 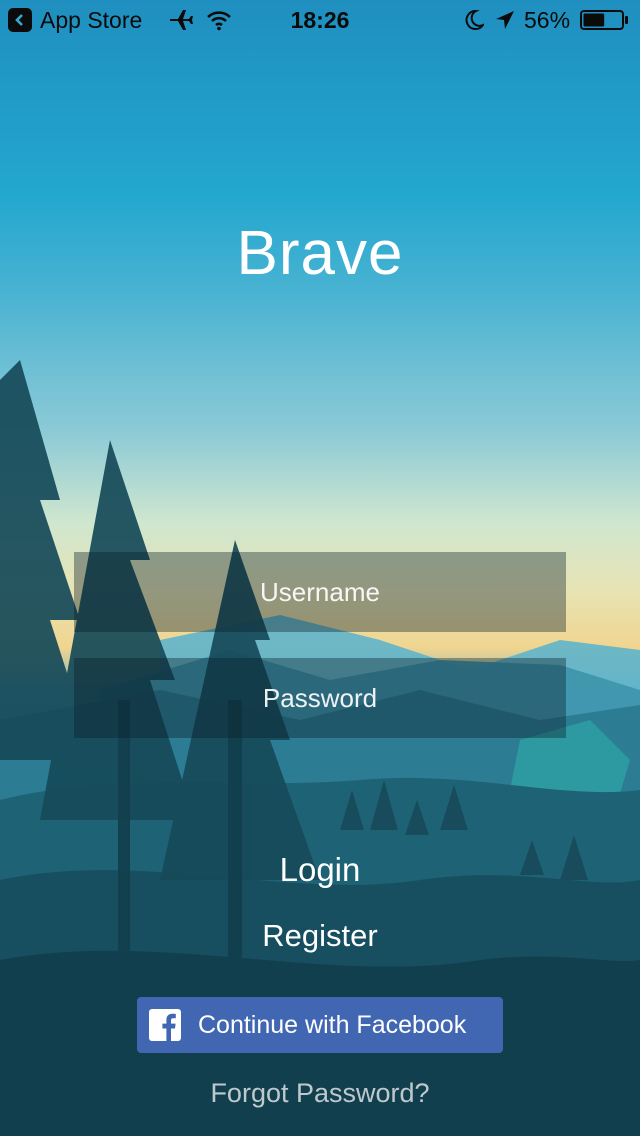 I want to click on moon-icon, so click(x=474, y=20).